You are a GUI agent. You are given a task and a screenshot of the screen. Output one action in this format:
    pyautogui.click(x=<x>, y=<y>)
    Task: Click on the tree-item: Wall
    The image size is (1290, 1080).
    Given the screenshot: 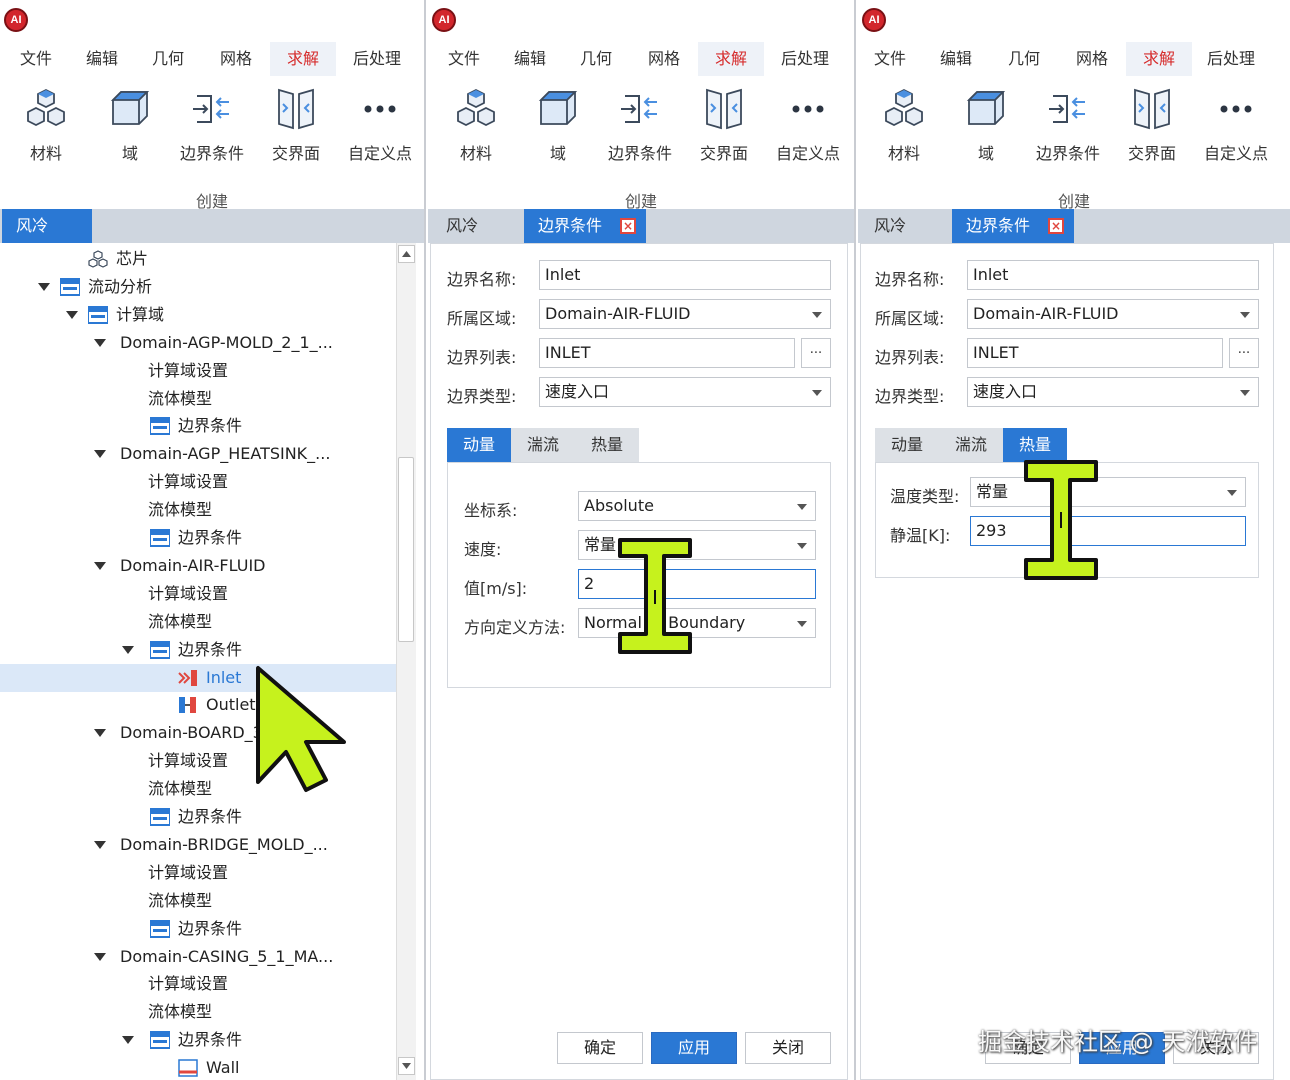 What is the action you would take?
    pyautogui.click(x=198, y=1067)
    